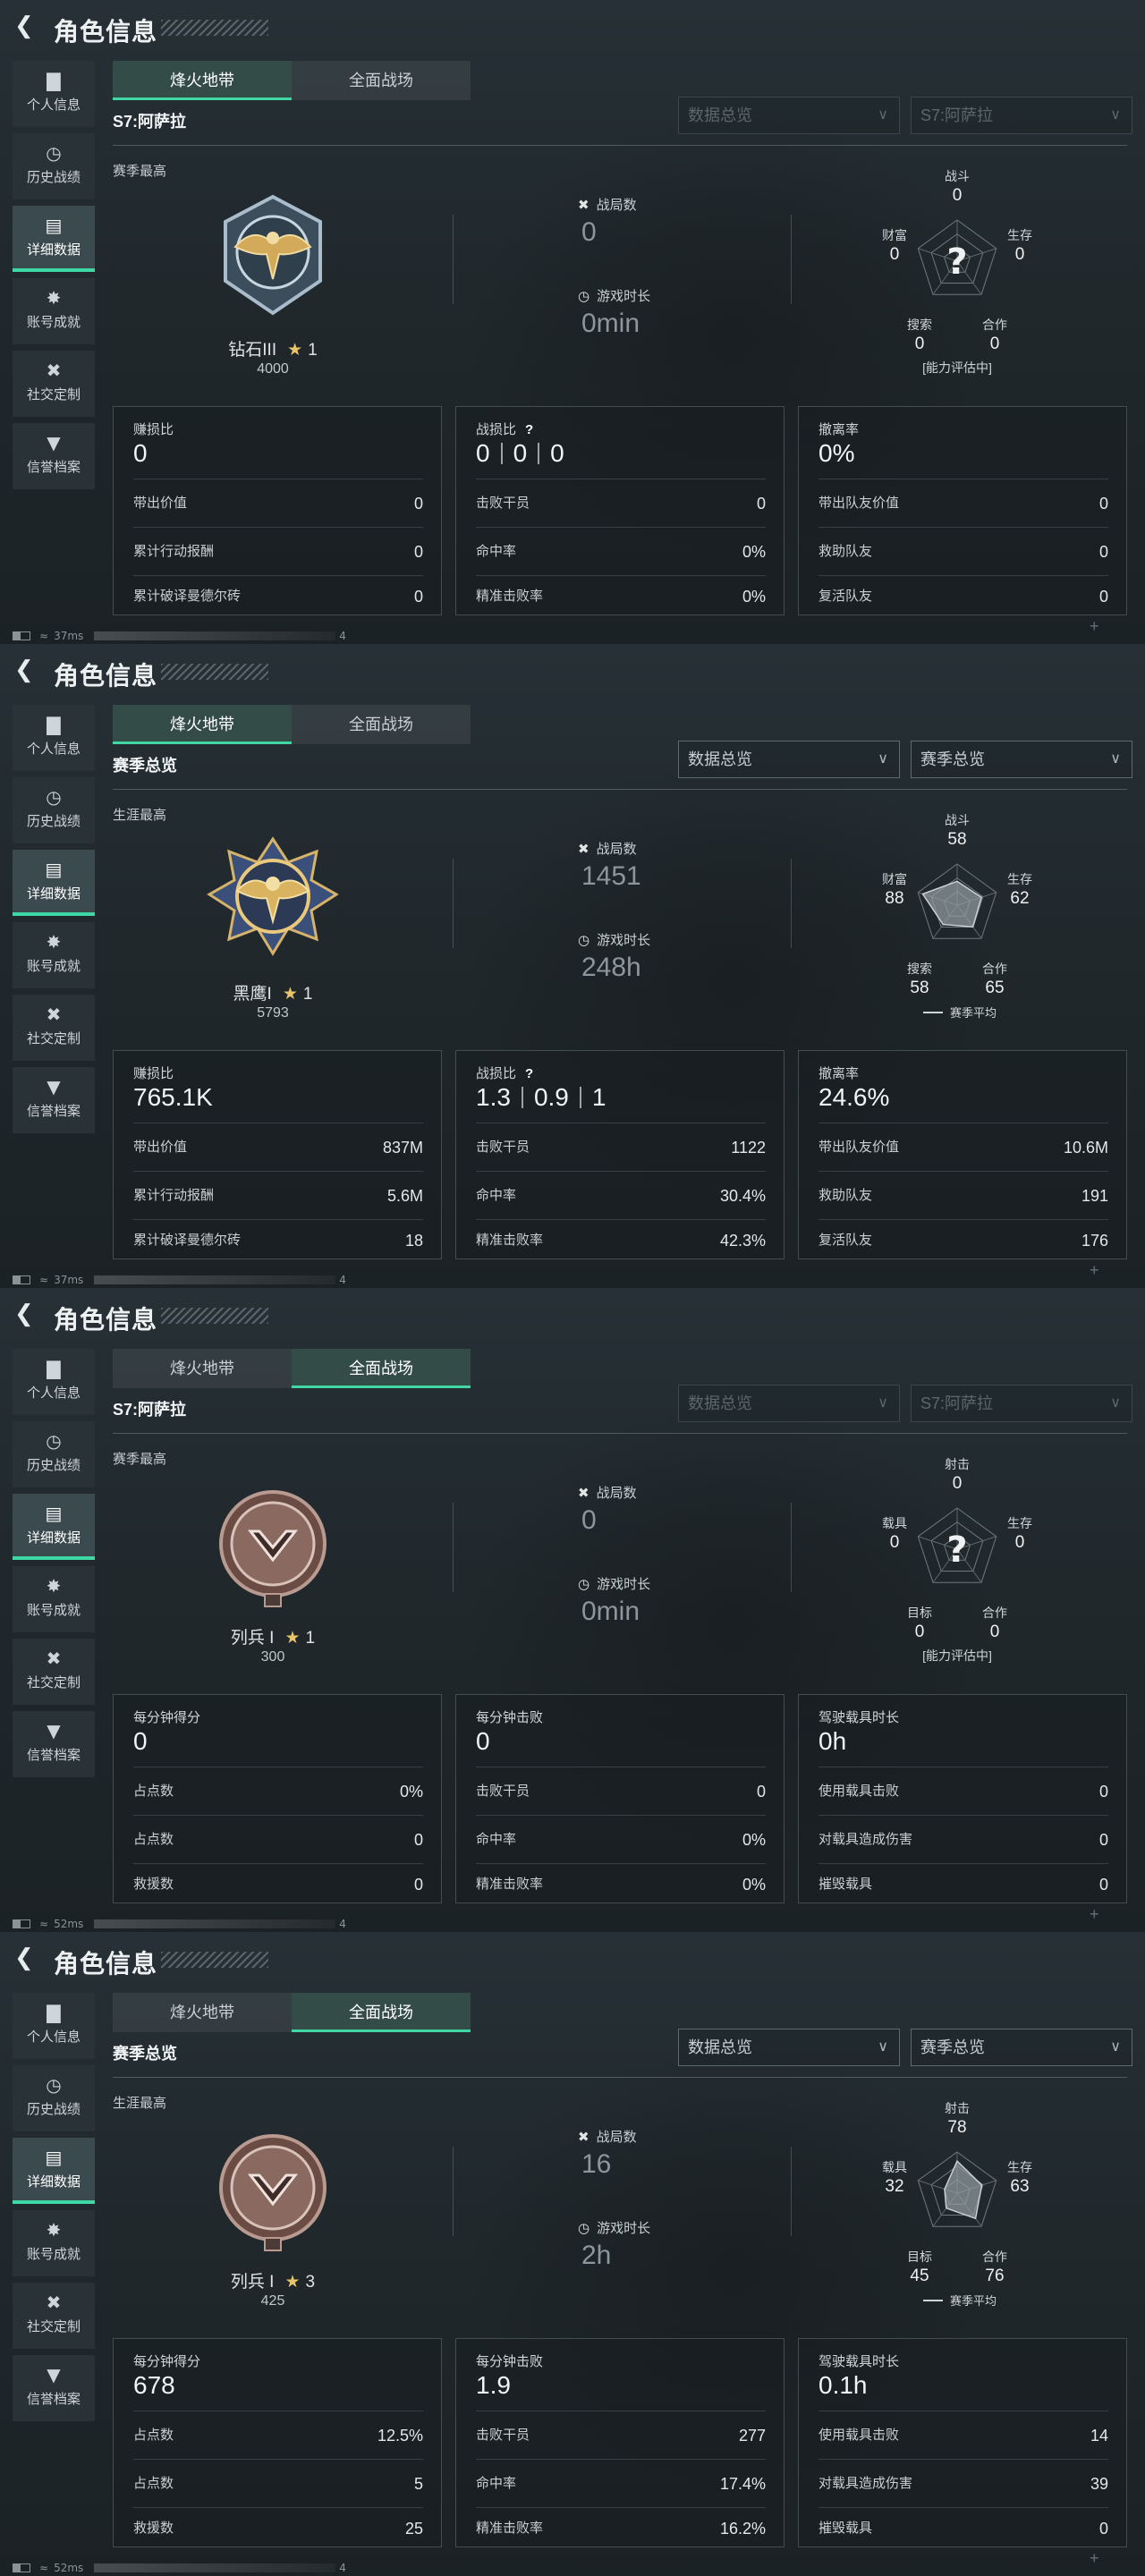 This screenshot has height=2576, width=1145. Describe the element at coordinates (752, 2436) in the screenshot. I see `row-value: 277` at that location.